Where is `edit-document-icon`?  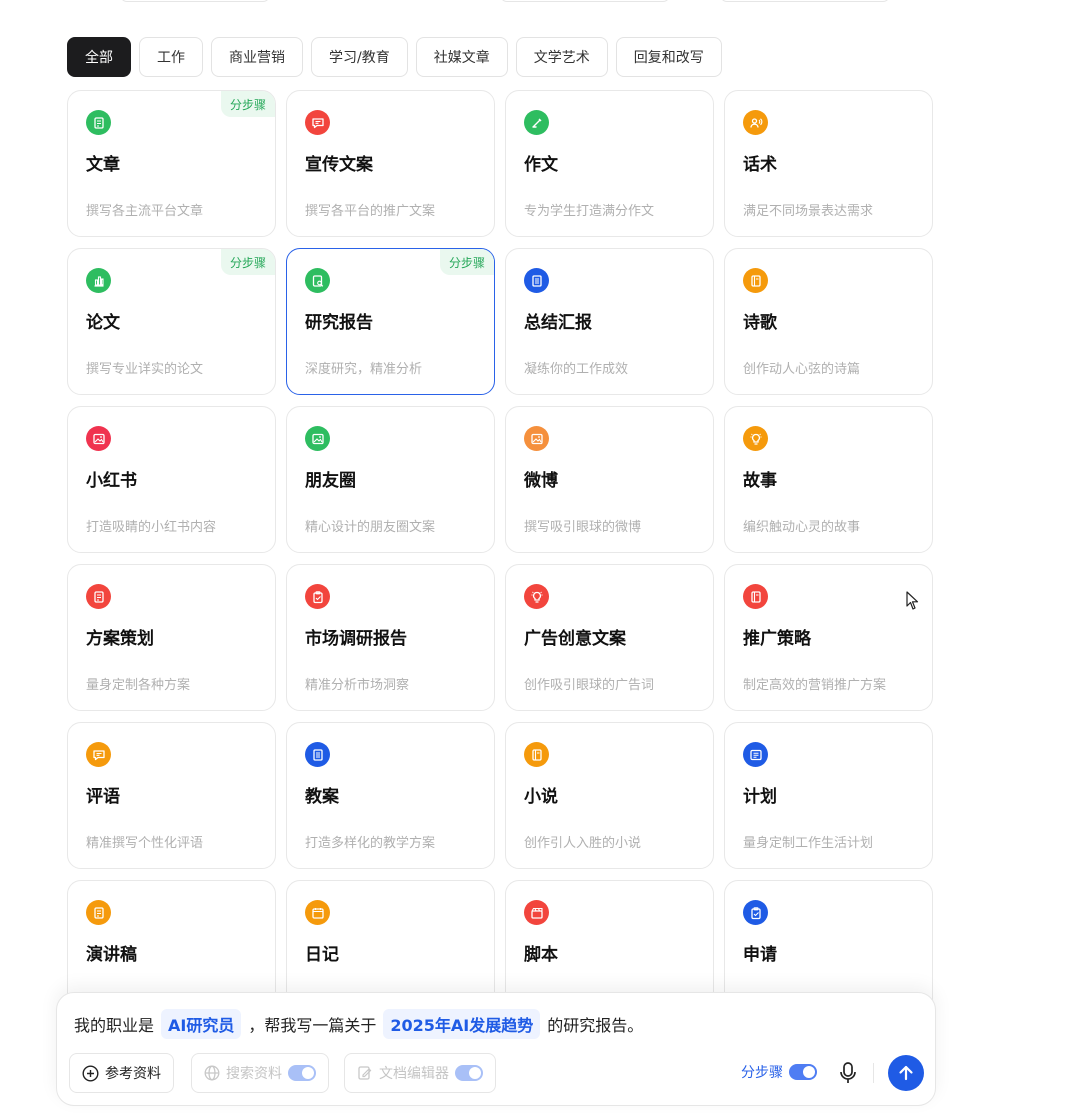
edit-document-icon is located at coordinates (365, 1073).